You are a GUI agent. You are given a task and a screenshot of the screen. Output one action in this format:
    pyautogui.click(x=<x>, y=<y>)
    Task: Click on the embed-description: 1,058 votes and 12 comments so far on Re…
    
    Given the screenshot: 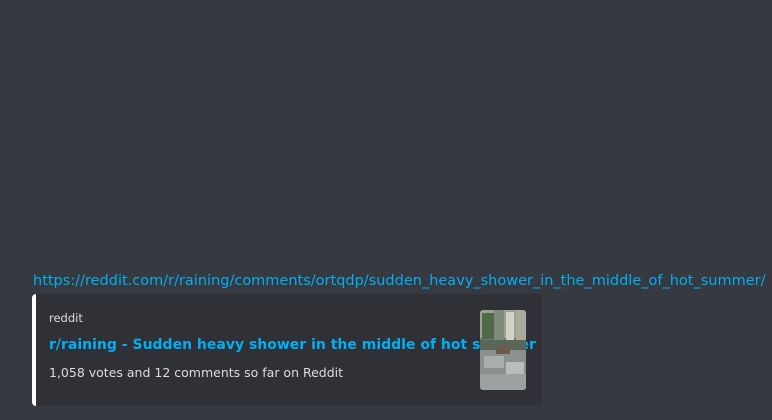 What is the action you would take?
    pyautogui.click(x=196, y=372)
    